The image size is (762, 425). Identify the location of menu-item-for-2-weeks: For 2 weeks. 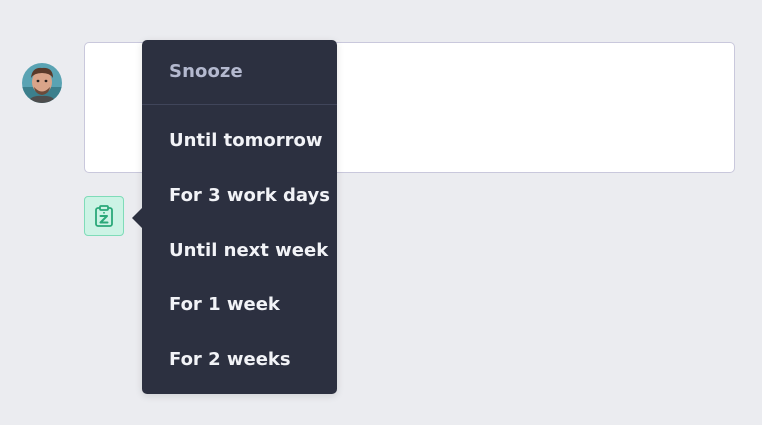
(239, 360).